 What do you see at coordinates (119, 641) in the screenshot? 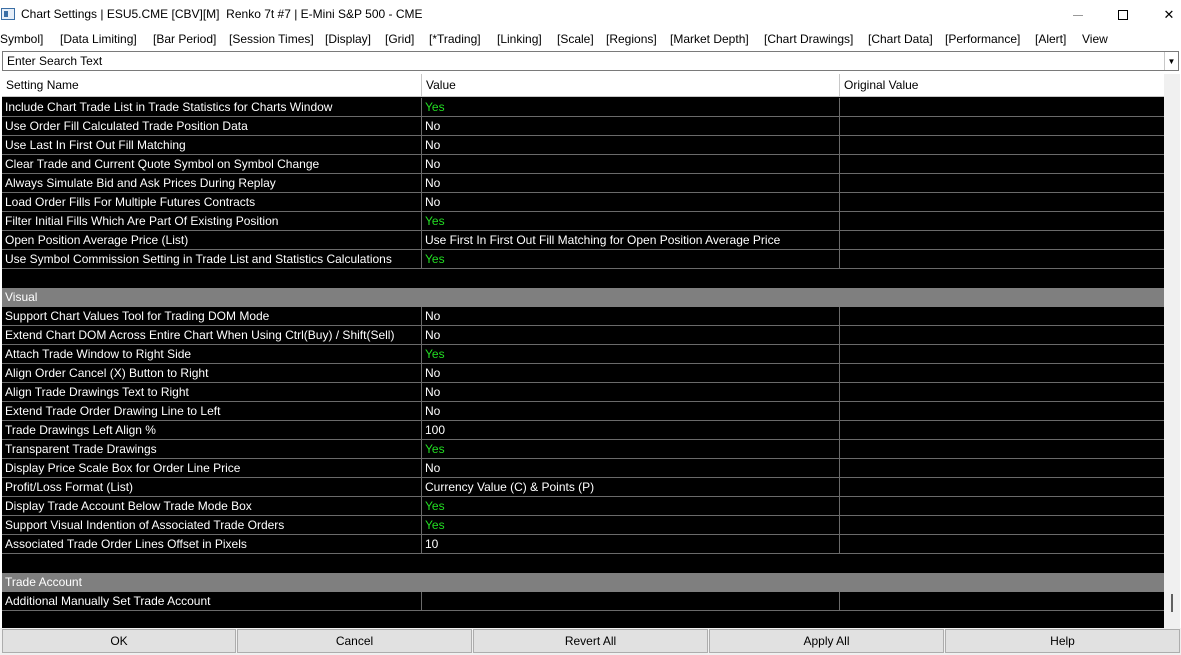
I see `ok-button: OK` at bounding box center [119, 641].